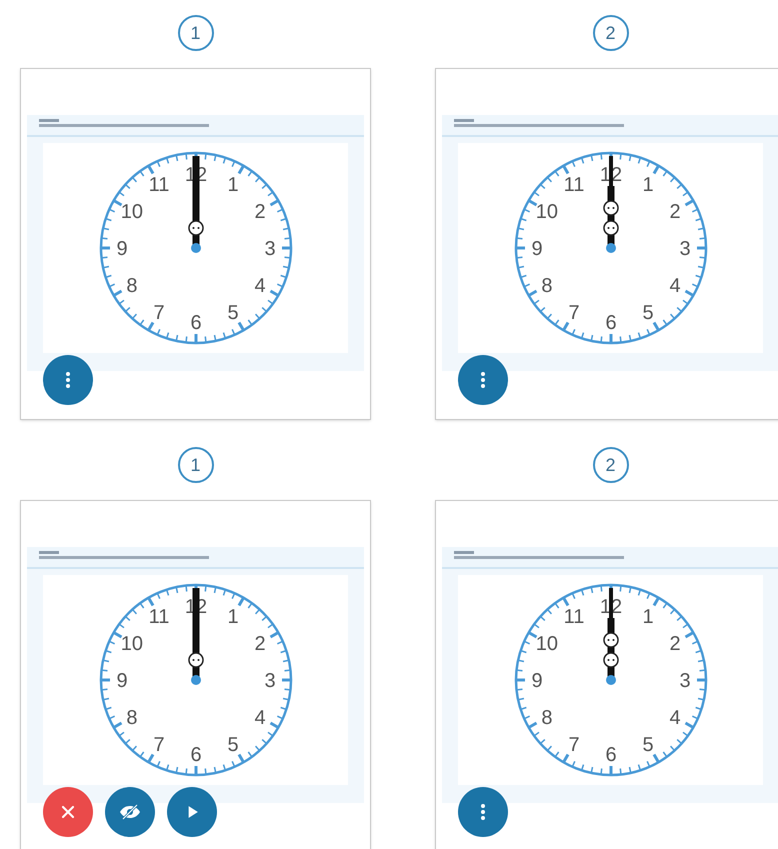  I want to click on hide-button, so click(130, 812).